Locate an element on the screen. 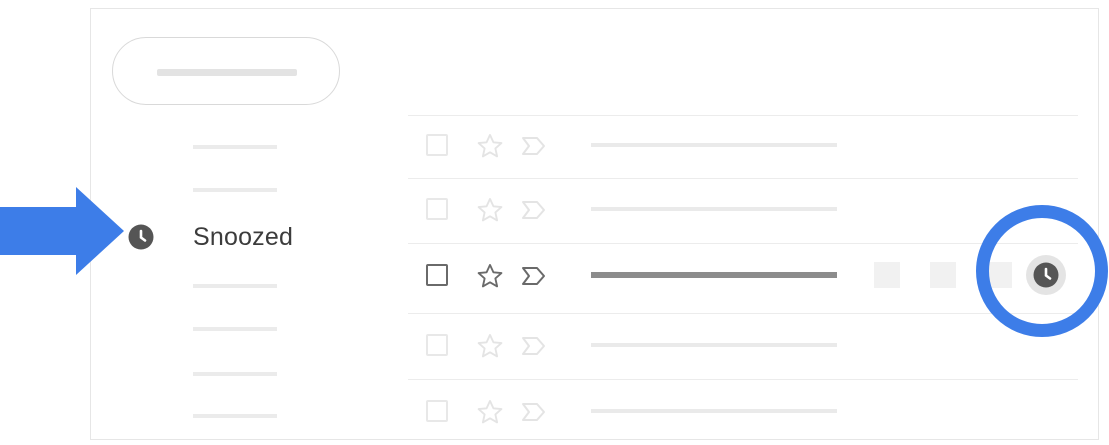 The width and height of the screenshot is (1109, 445). clock-icon is located at coordinates (141, 237).